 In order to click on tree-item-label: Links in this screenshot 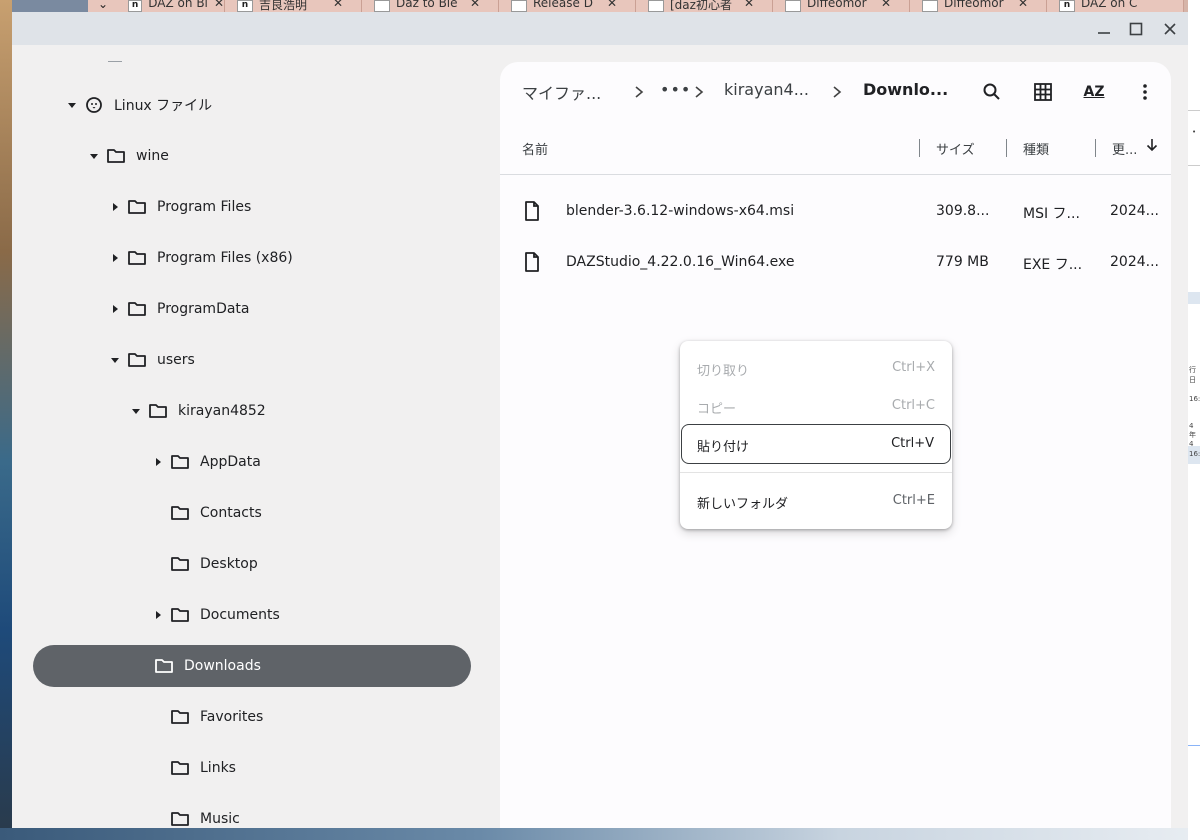, I will do `click(218, 768)`.